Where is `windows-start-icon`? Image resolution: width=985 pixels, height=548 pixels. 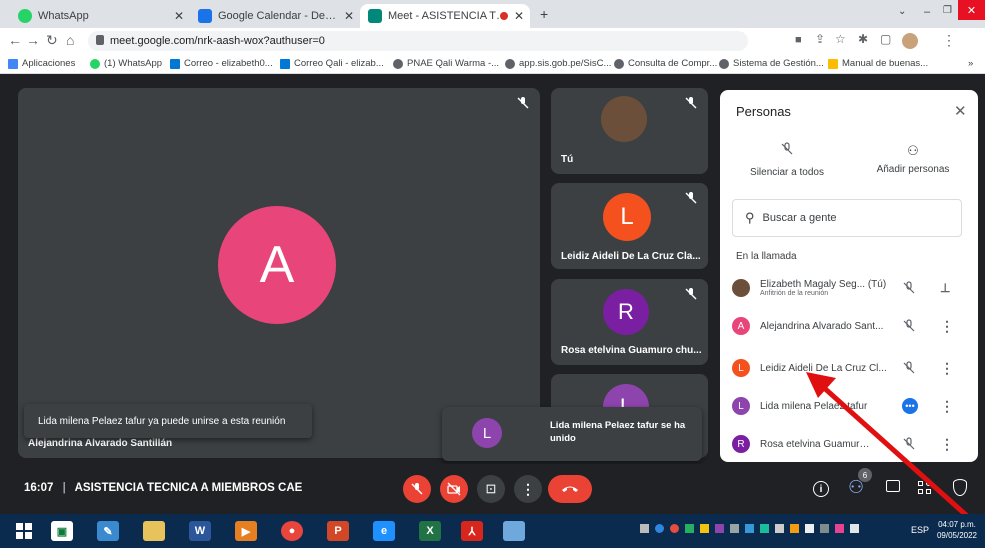 windows-start-icon is located at coordinates (24, 531).